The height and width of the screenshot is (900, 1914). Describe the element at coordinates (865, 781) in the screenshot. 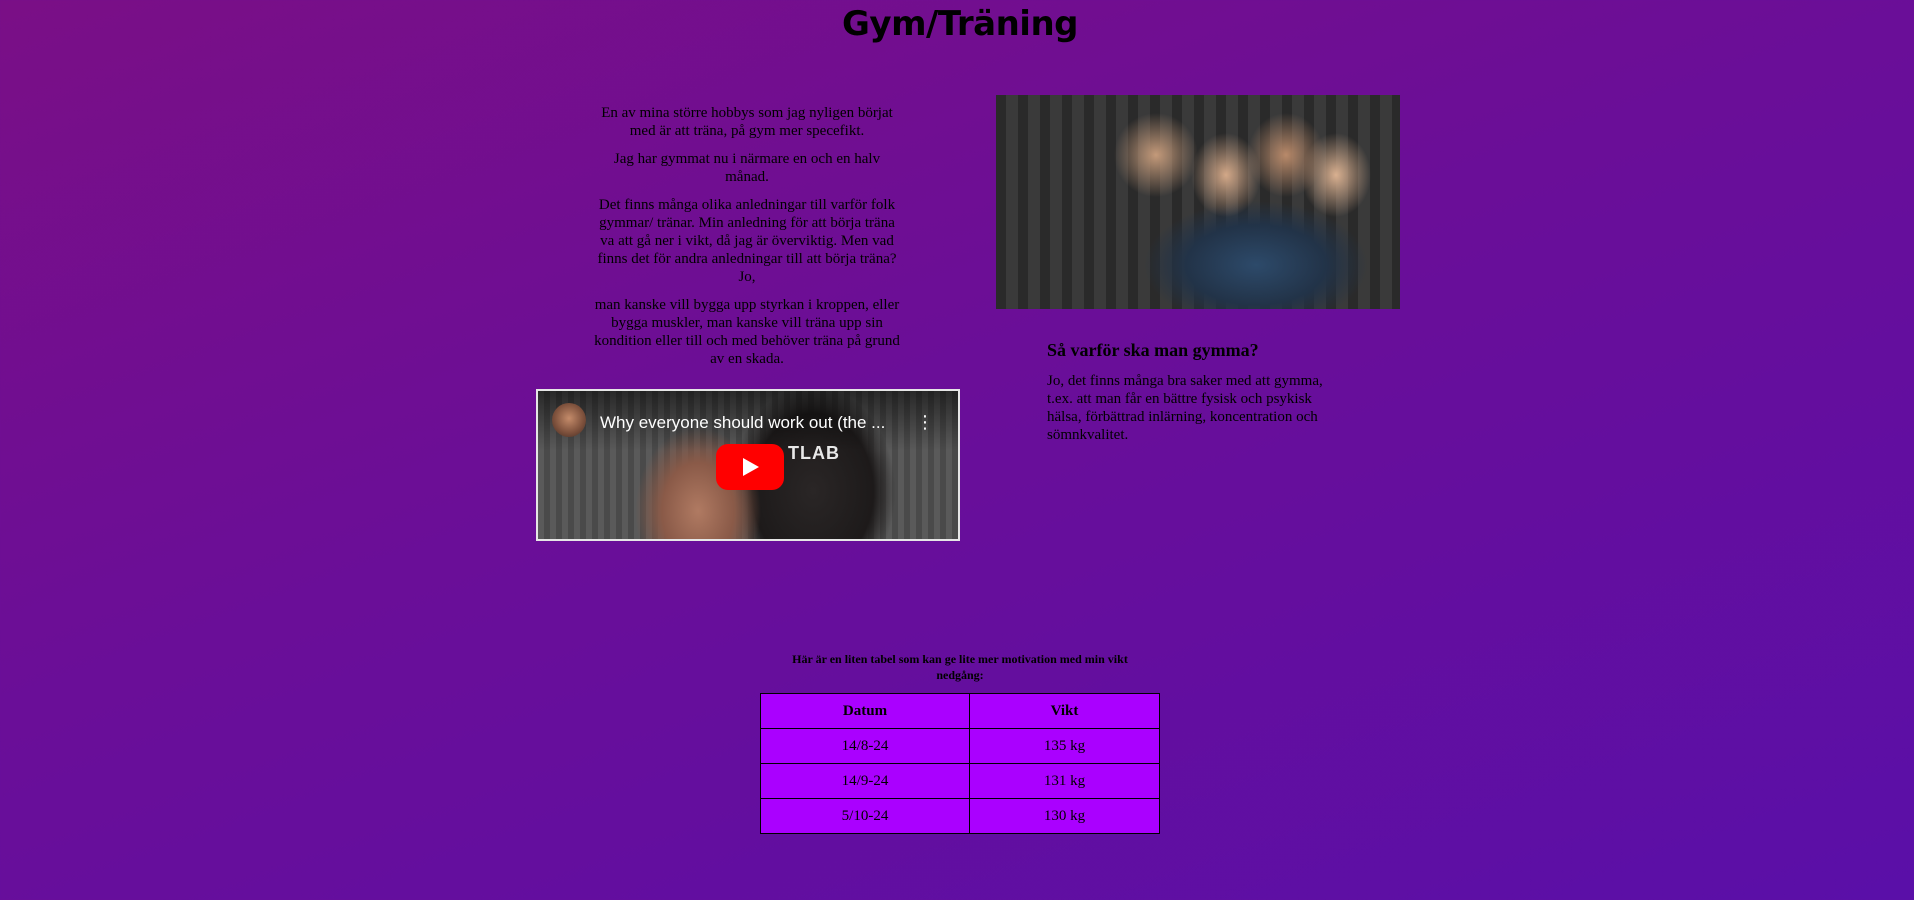

I see `table-cell-date: 14/9-24` at that location.